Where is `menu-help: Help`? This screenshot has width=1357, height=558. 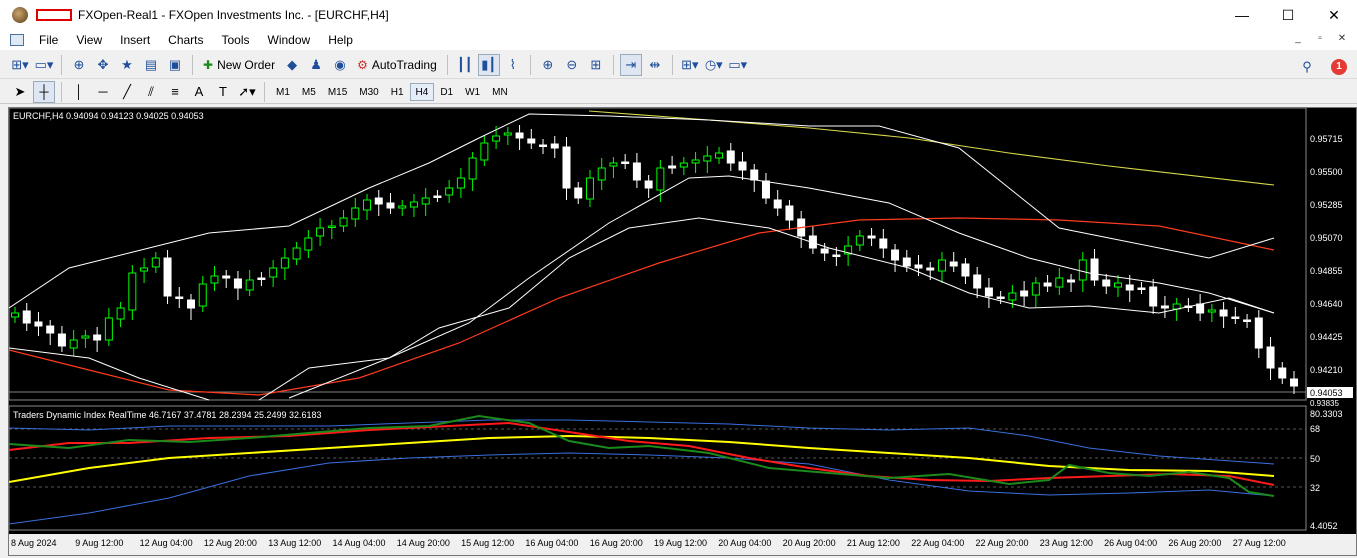
menu-help: Help is located at coordinates (340, 40).